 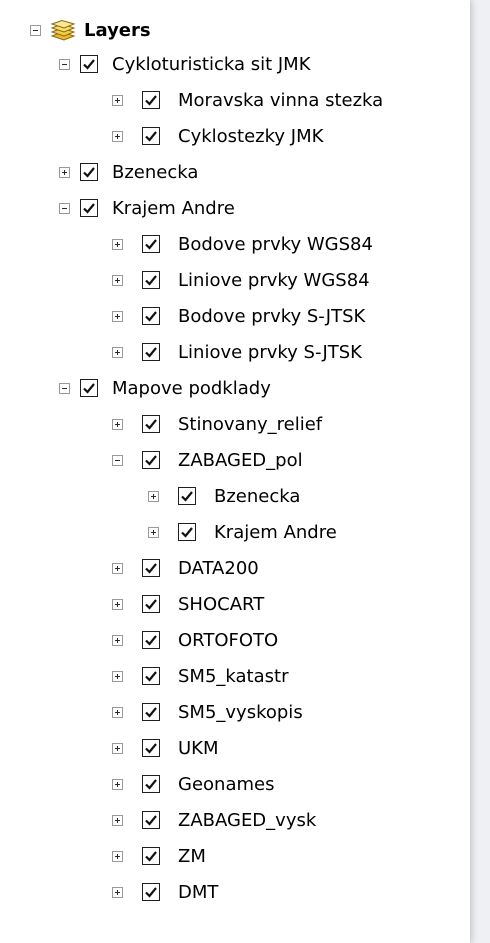 I want to click on layer-stinovany-relief: Stinovany_relief, so click(x=235, y=426).